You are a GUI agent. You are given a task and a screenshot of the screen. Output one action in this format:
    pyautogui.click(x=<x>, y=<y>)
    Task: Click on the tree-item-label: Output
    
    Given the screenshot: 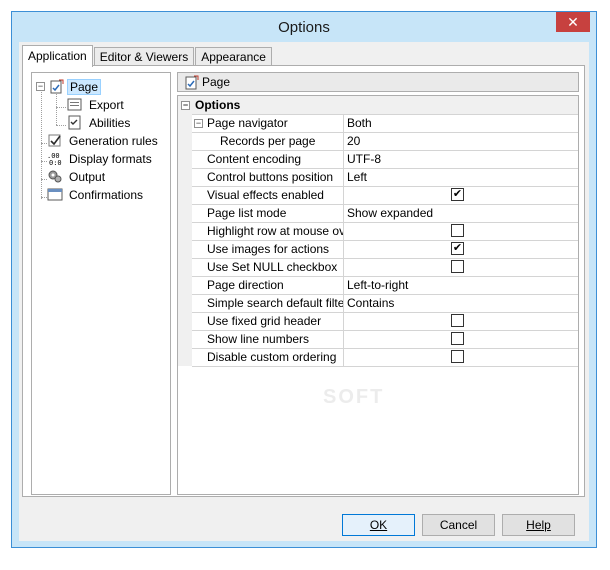 What is the action you would take?
    pyautogui.click(x=87, y=176)
    